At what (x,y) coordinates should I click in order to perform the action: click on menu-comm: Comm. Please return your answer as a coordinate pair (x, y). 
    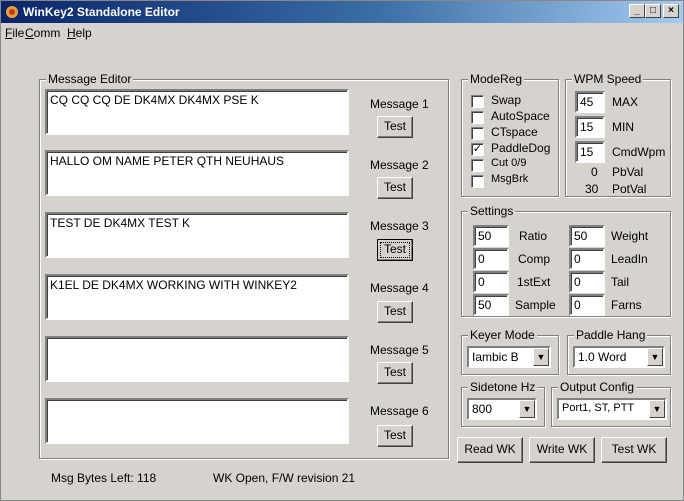
    Looking at the image, I should click on (42, 33).